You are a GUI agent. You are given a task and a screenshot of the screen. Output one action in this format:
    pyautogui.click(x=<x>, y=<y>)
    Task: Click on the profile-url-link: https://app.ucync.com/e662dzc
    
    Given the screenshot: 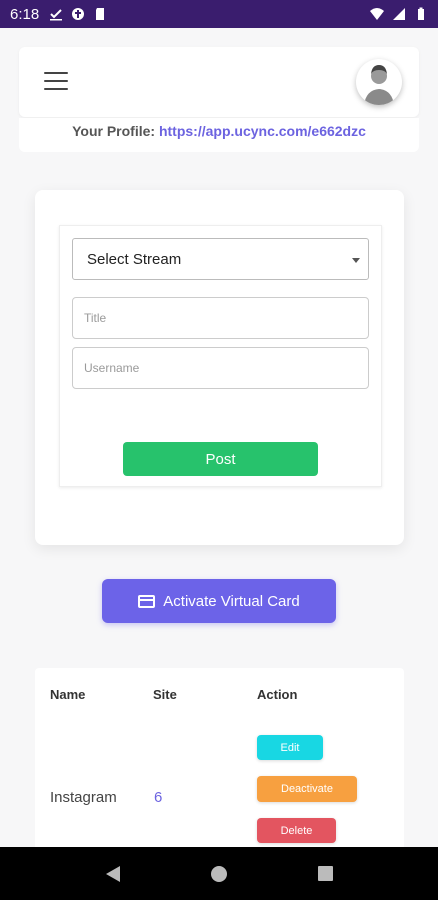 What is the action you would take?
    pyautogui.click(x=262, y=131)
    